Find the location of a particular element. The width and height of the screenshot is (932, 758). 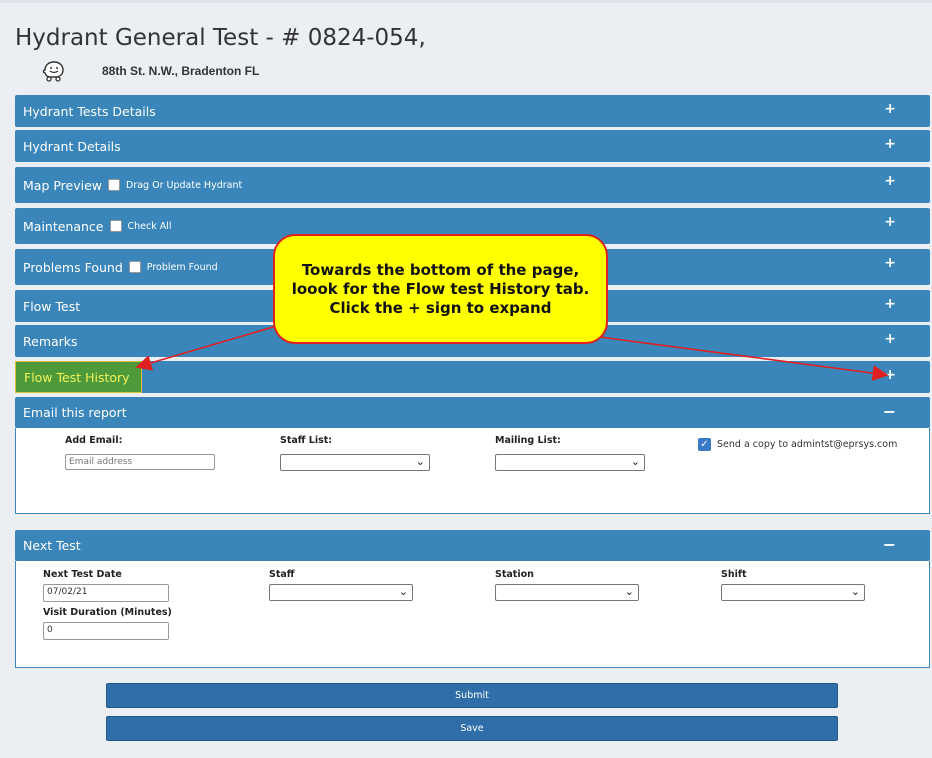

section-hydrant-details: Hydrant Details + is located at coordinates (472, 146).